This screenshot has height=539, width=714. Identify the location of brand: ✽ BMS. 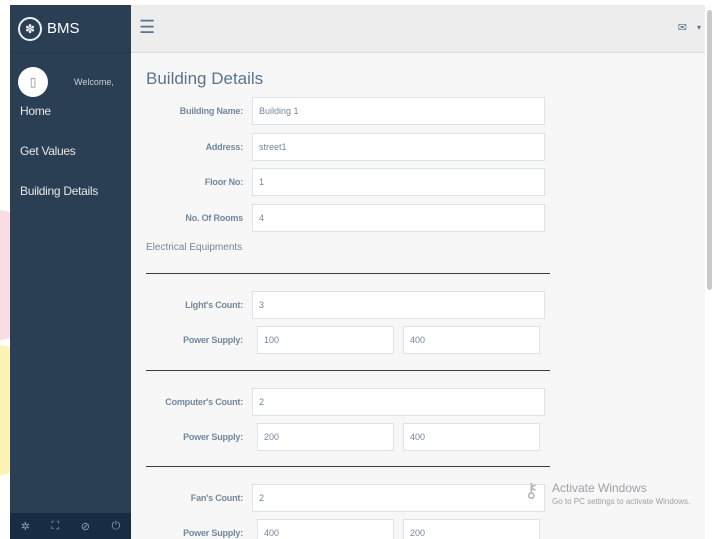
(70, 29).